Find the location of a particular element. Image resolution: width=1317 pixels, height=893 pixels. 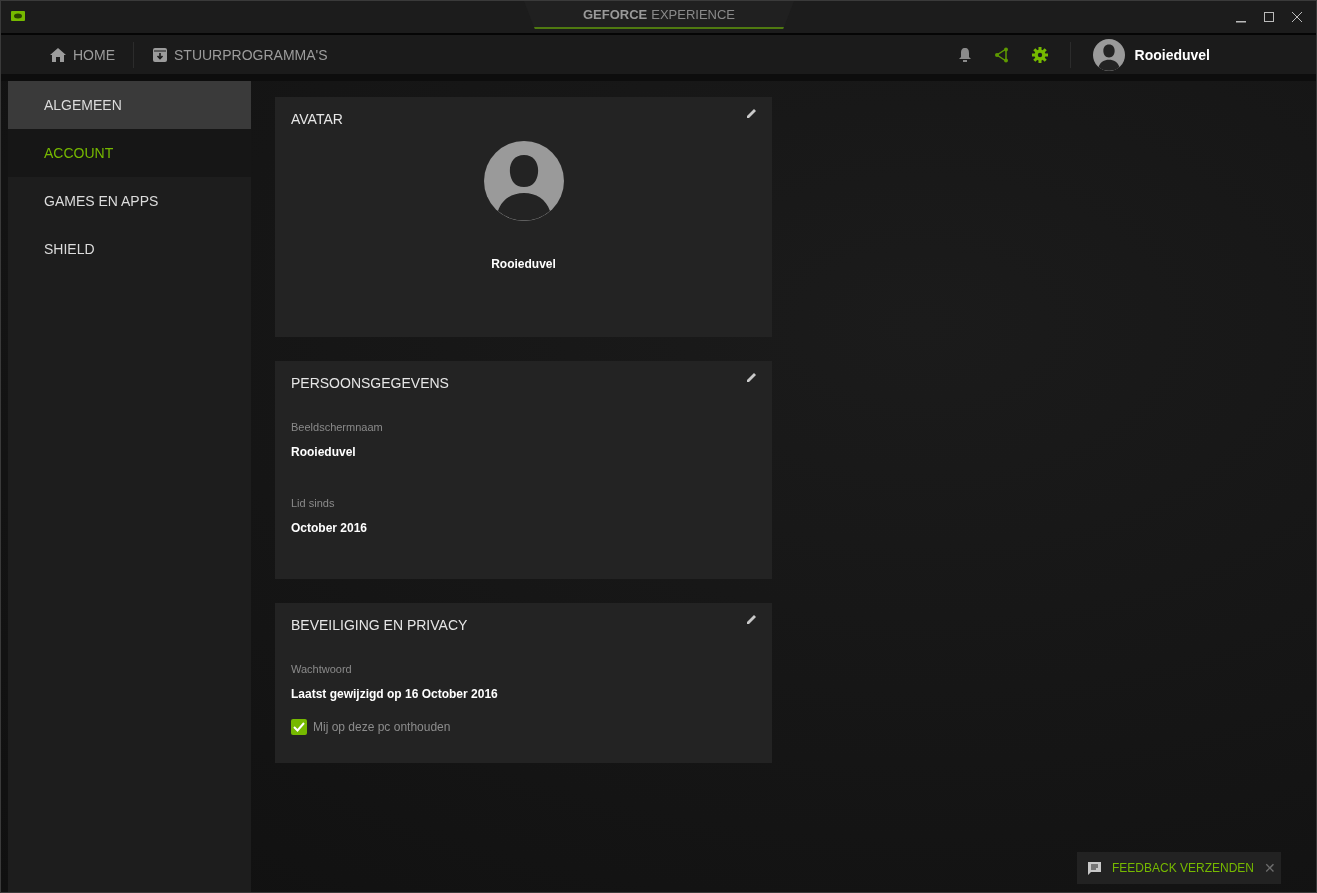

brand-text: GEFORCE is located at coordinates (615, 14).